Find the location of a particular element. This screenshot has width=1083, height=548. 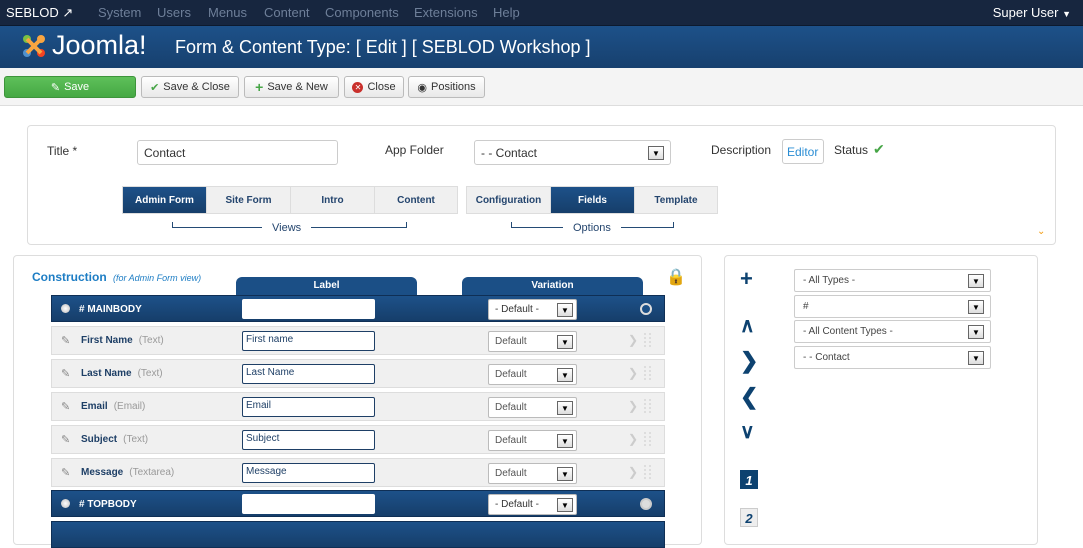

page-2-button: 2 is located at coordinates (749, 517).